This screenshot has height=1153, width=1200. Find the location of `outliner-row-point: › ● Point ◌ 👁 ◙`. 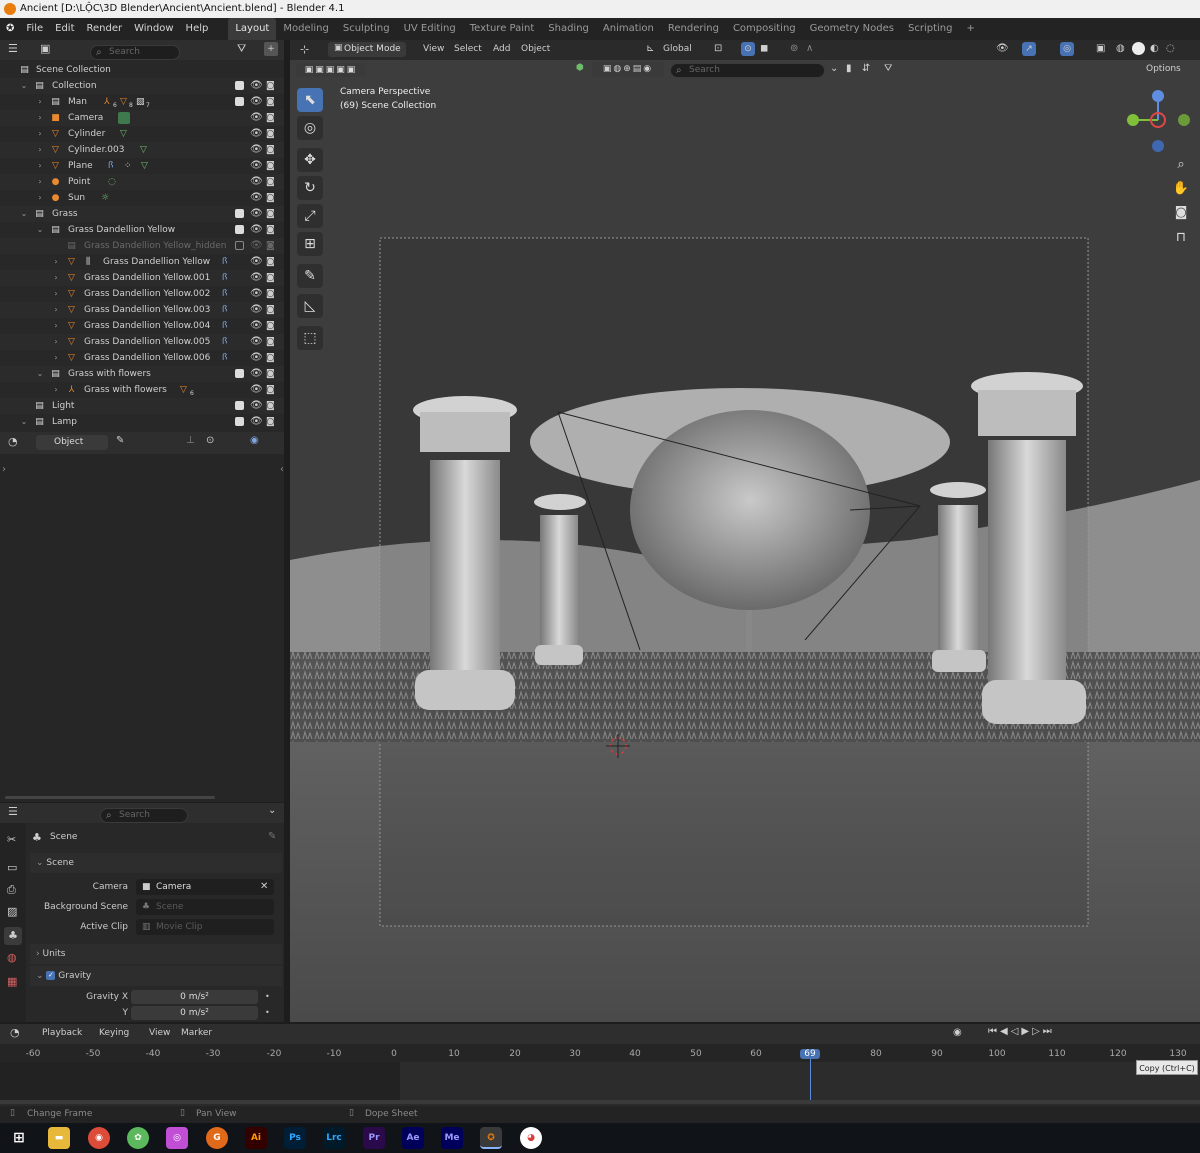

outliner-row-point: › ● Point ◌ 👁 ◙ is located at coordinates (142, 182).